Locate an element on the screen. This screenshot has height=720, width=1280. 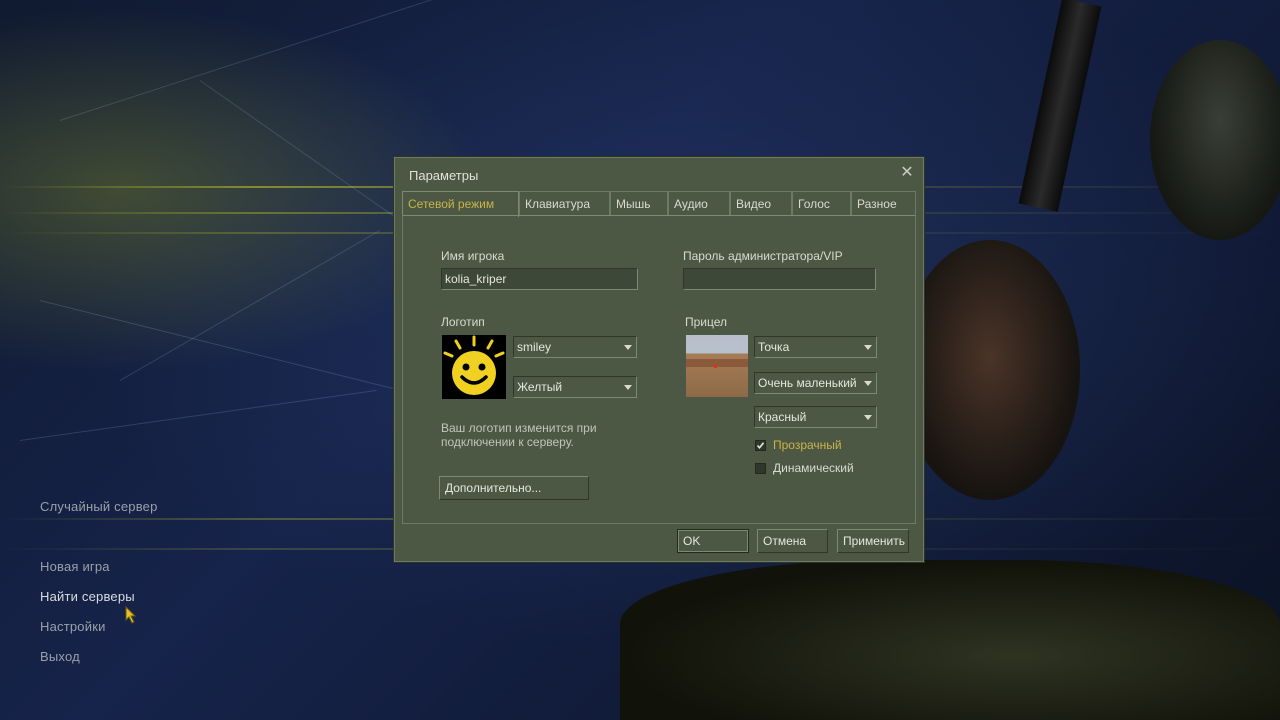
logo-color-select: Желтый is located at coordinates (575, 387).